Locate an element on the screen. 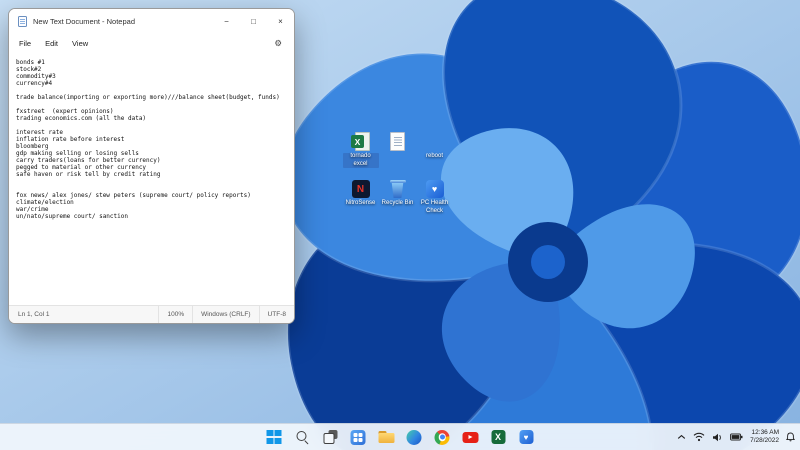 The height and width of the screenshot is (450, 800). bell-icon is located at coordinates (790, 437).